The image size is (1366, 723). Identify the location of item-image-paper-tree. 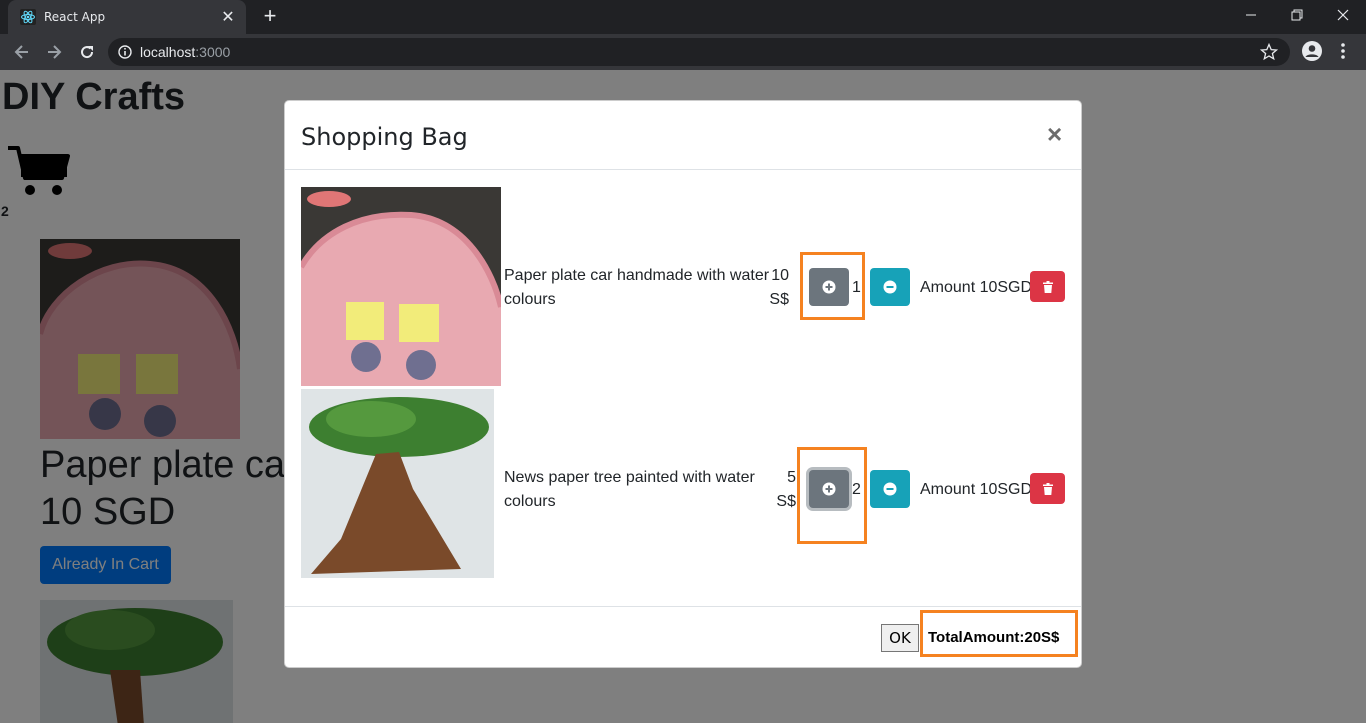
(397, 483).